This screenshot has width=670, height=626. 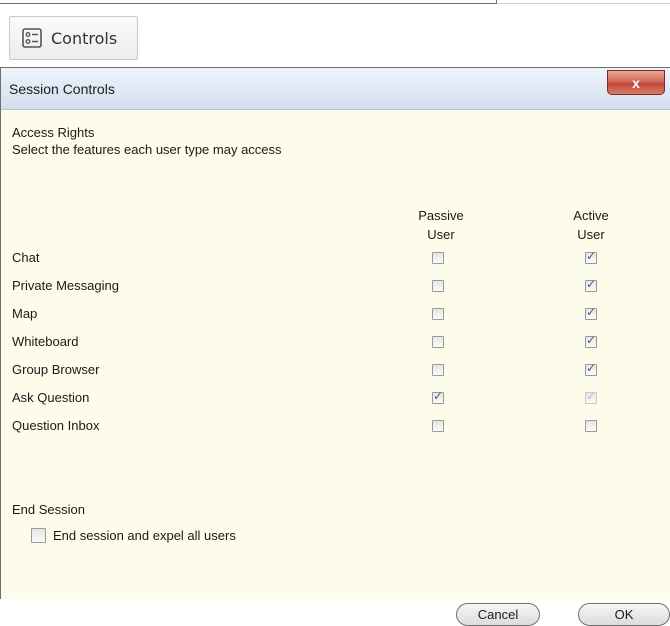 What do you see at coordinates (591, 234) in the screenshot?
I see `column-header-active-line2: User` at bounding box center [591, 234].